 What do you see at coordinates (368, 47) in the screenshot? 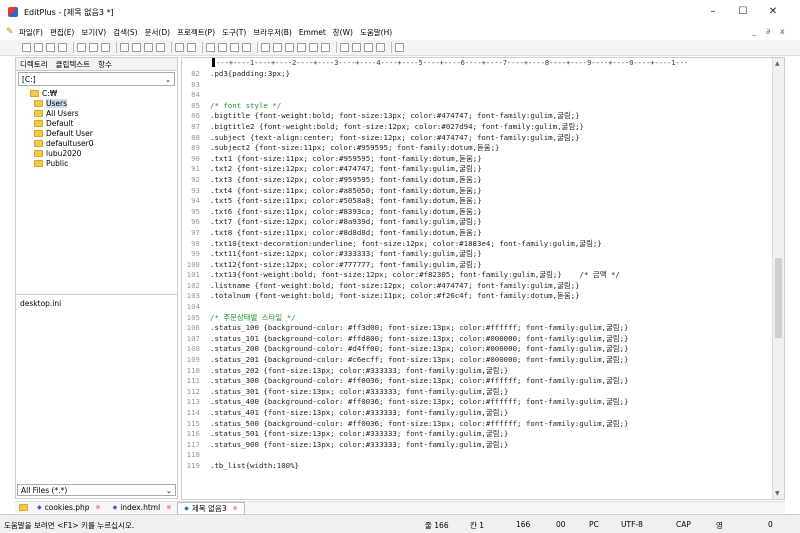
I see `browser-icon` at bounding box center [368, 47].